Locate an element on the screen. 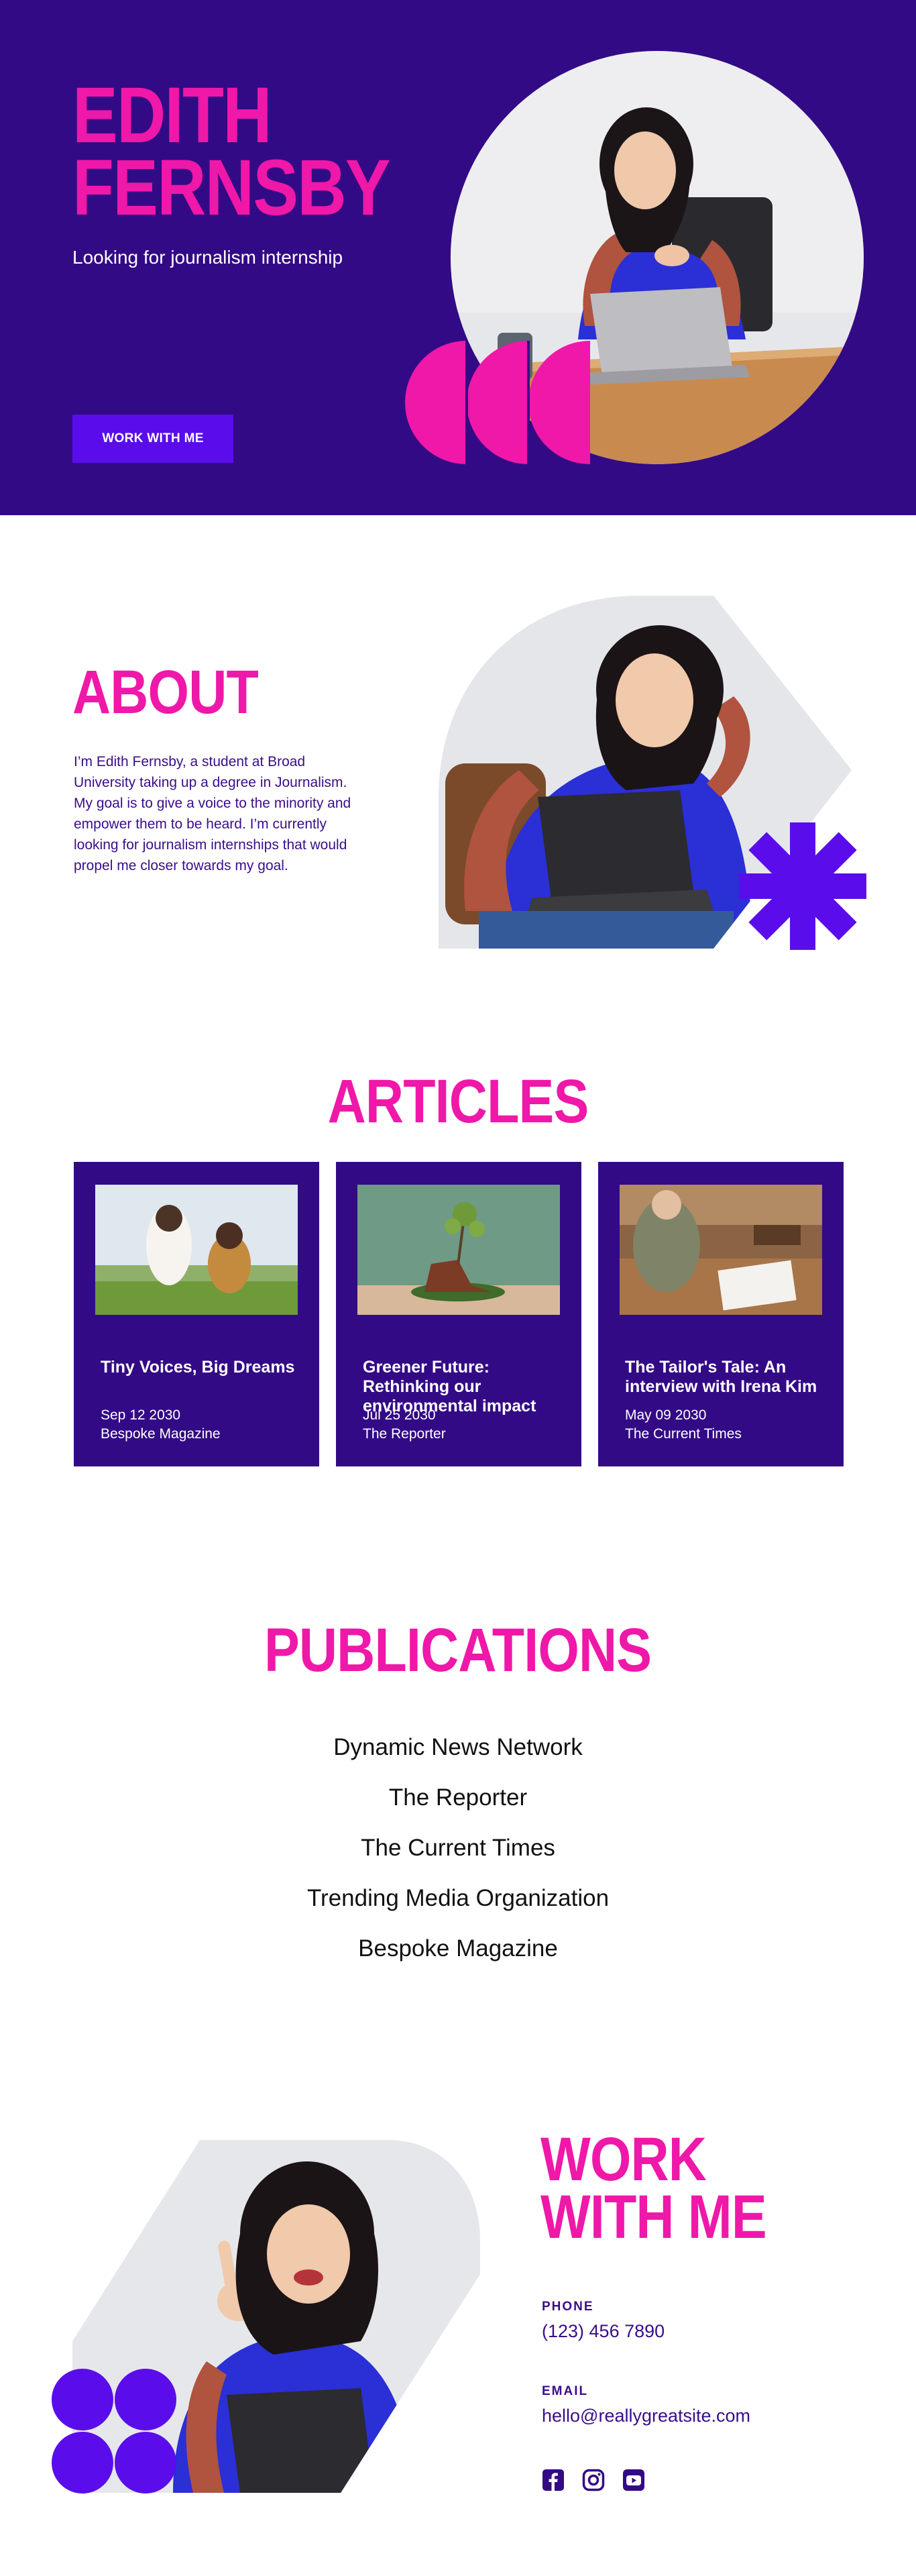 The height and width of the screenshot is (2576, 916). instagram-icon is located at coordinates (593, 2480).